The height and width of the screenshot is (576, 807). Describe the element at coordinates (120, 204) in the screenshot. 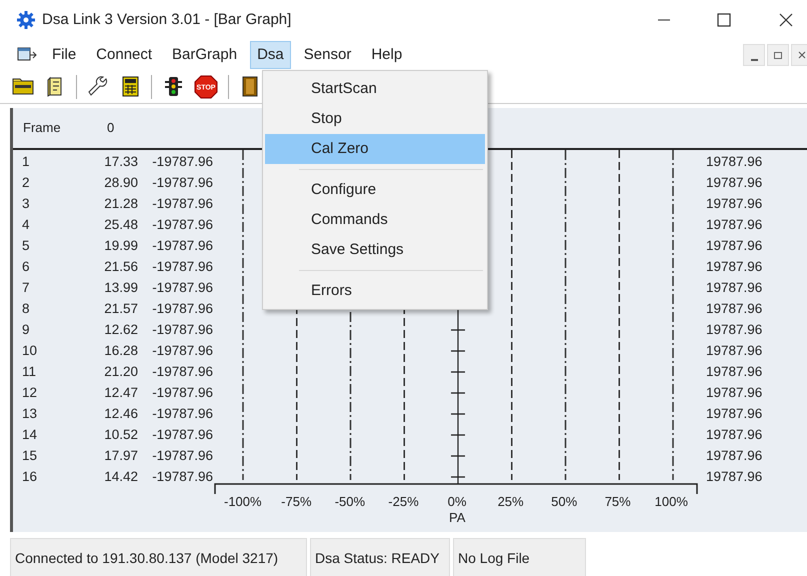

I see `table-cell-text: 21.28` at that location.